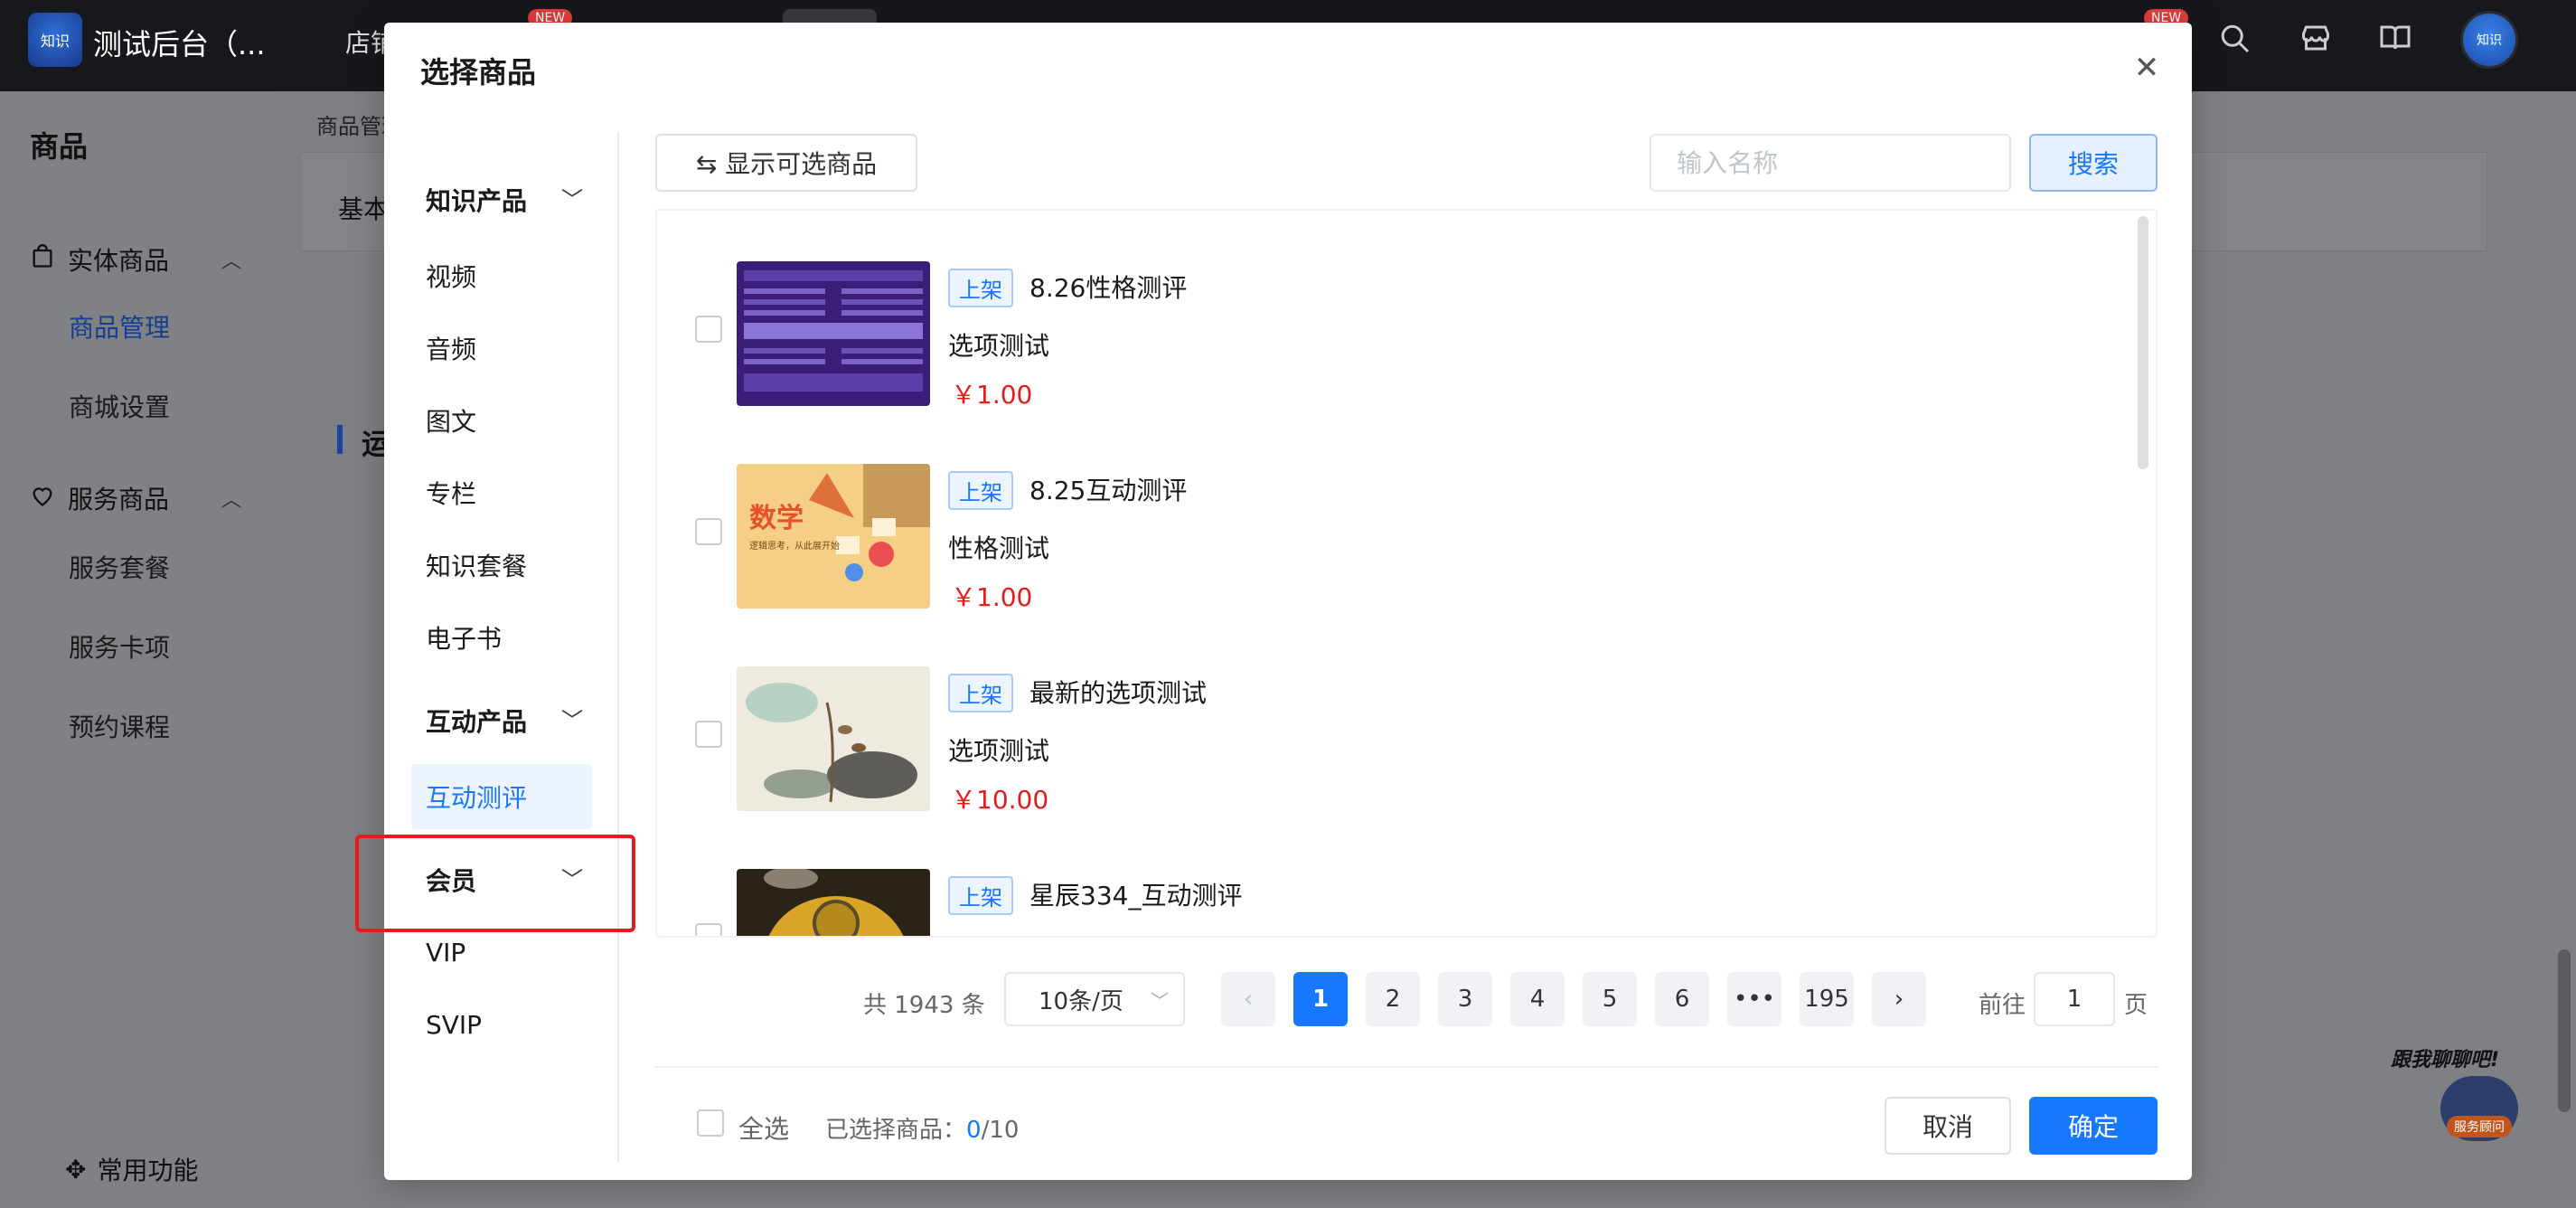 The image size is (2576, 1208). What do you see at coordinates (2143, 343) in the screenshot?
I see `list-scrollbar` at bounding box center [2143, 343].